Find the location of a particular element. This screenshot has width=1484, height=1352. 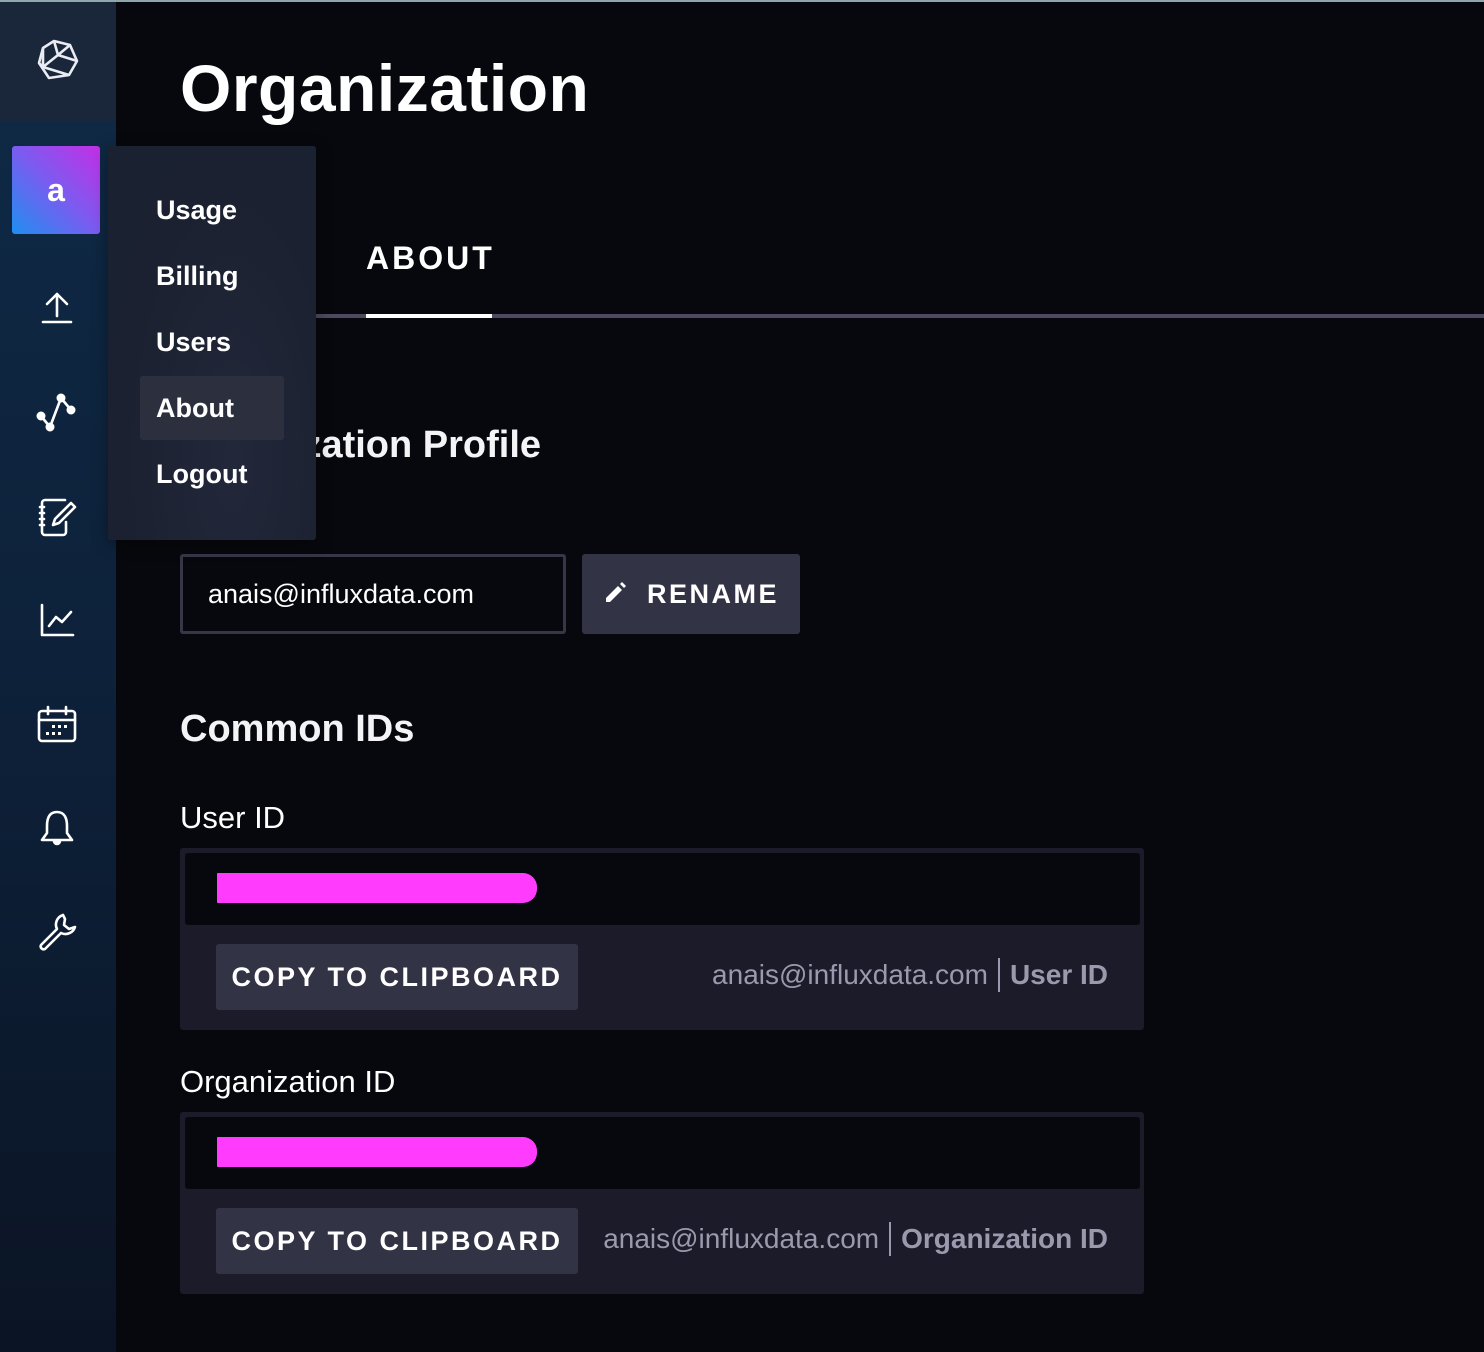

nav-dashboards is located at coordinates (57, 622).